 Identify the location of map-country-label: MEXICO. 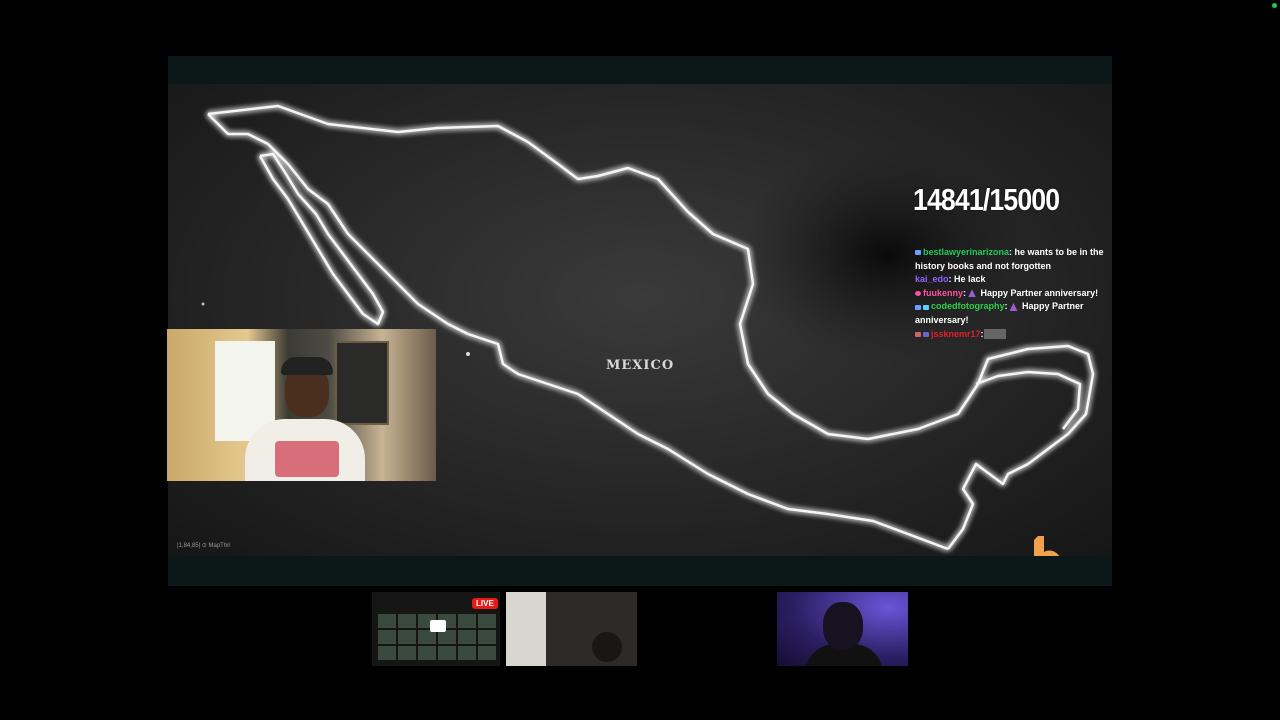
(640, 365).